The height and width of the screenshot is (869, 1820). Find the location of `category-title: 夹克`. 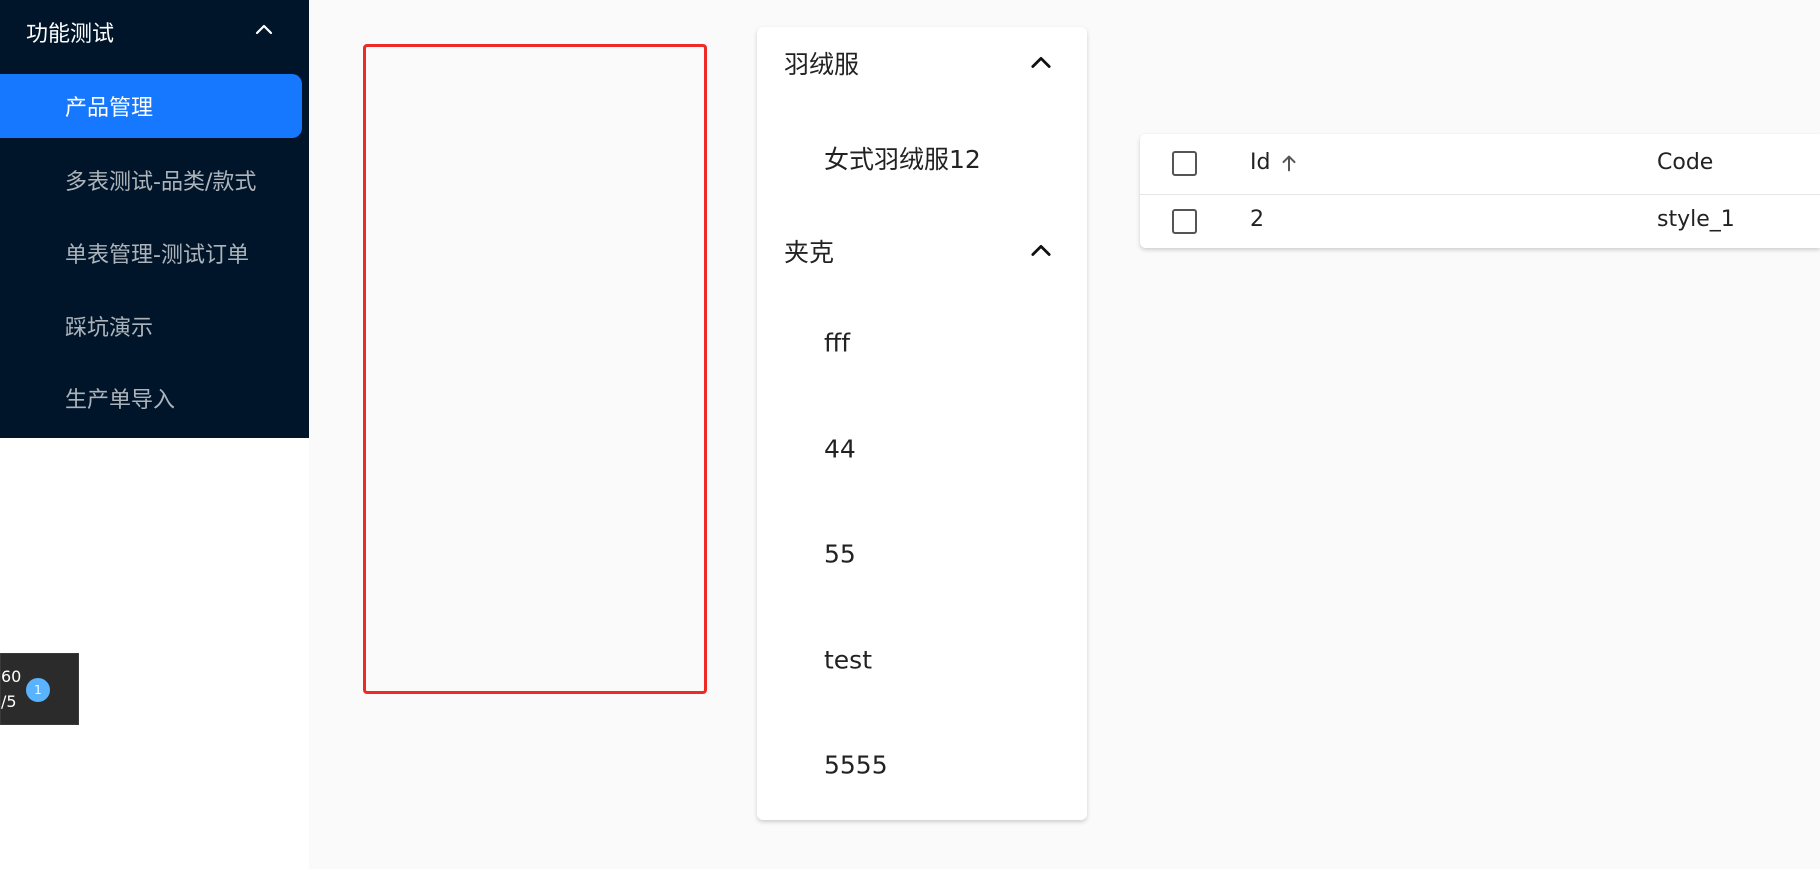

category-title: 夹克 is located at coordinates (809, 252).